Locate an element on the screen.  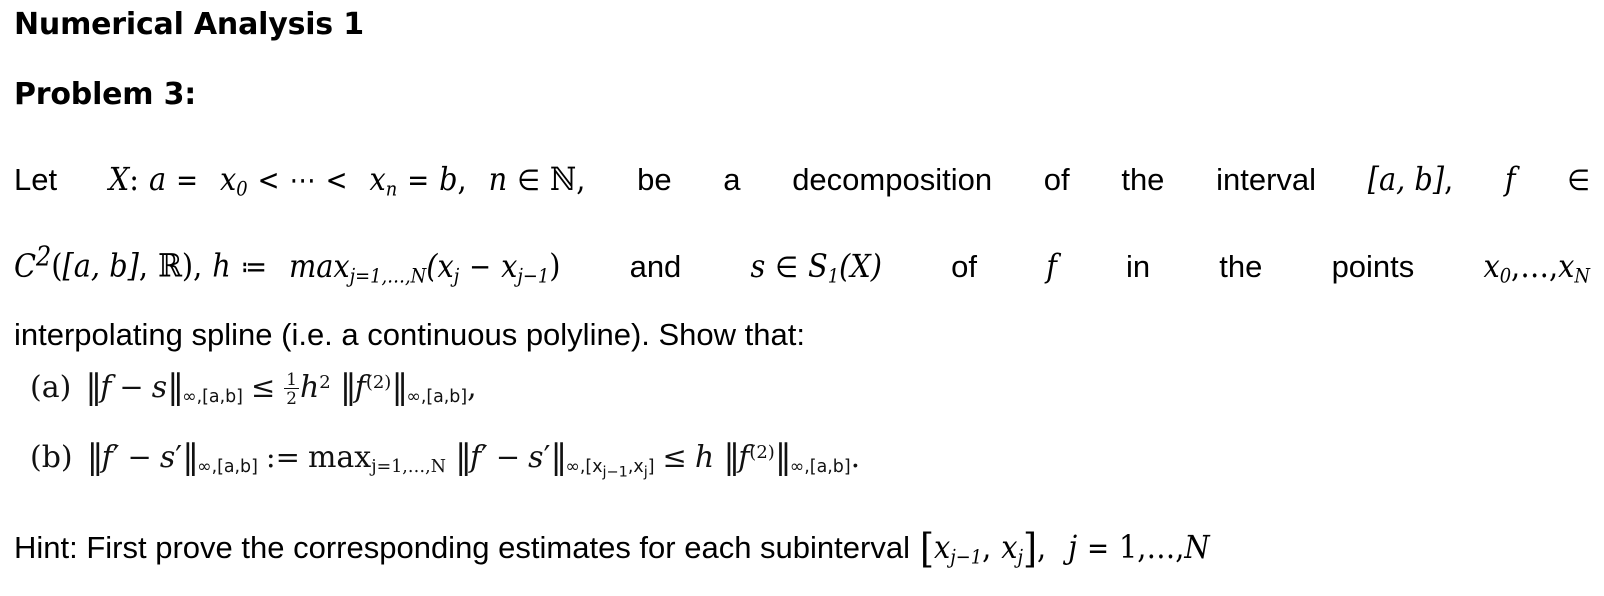
math-natural-numbers: ℕ is located at coordinates (563, 179).